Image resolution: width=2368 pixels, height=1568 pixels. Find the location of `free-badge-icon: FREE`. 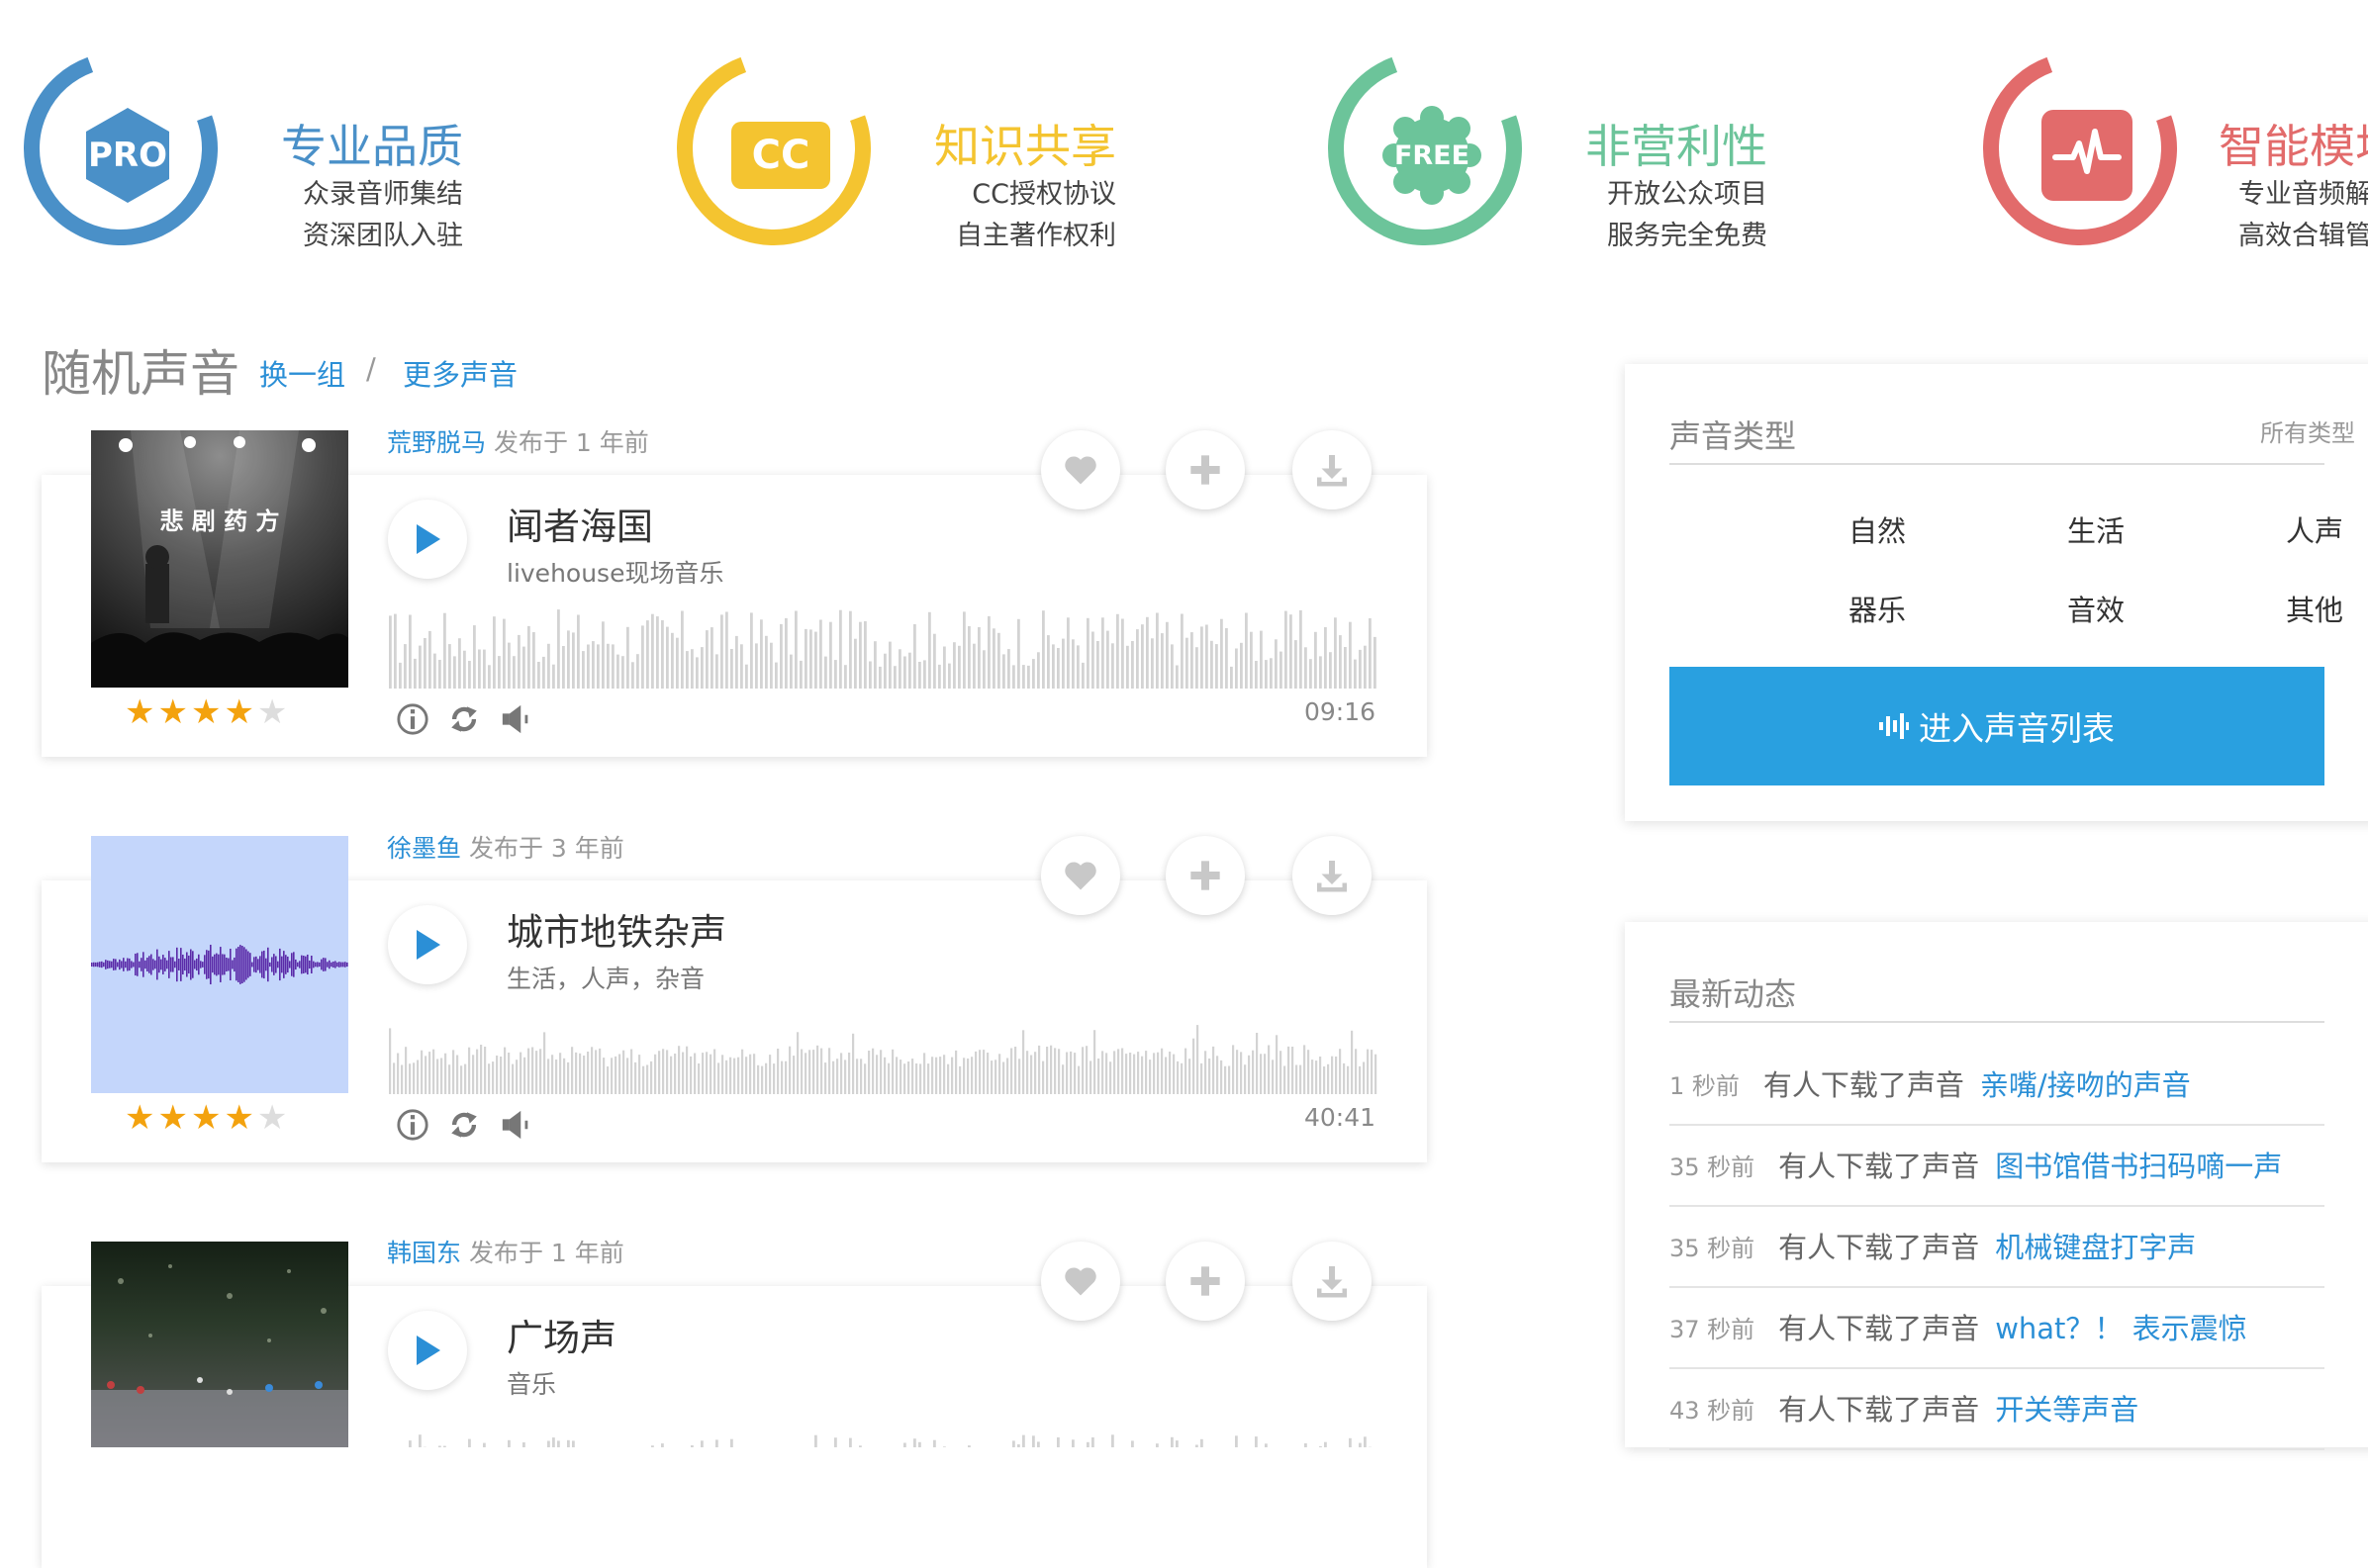

free-badge-icon: FREE is located at coordinates (1432, 155).